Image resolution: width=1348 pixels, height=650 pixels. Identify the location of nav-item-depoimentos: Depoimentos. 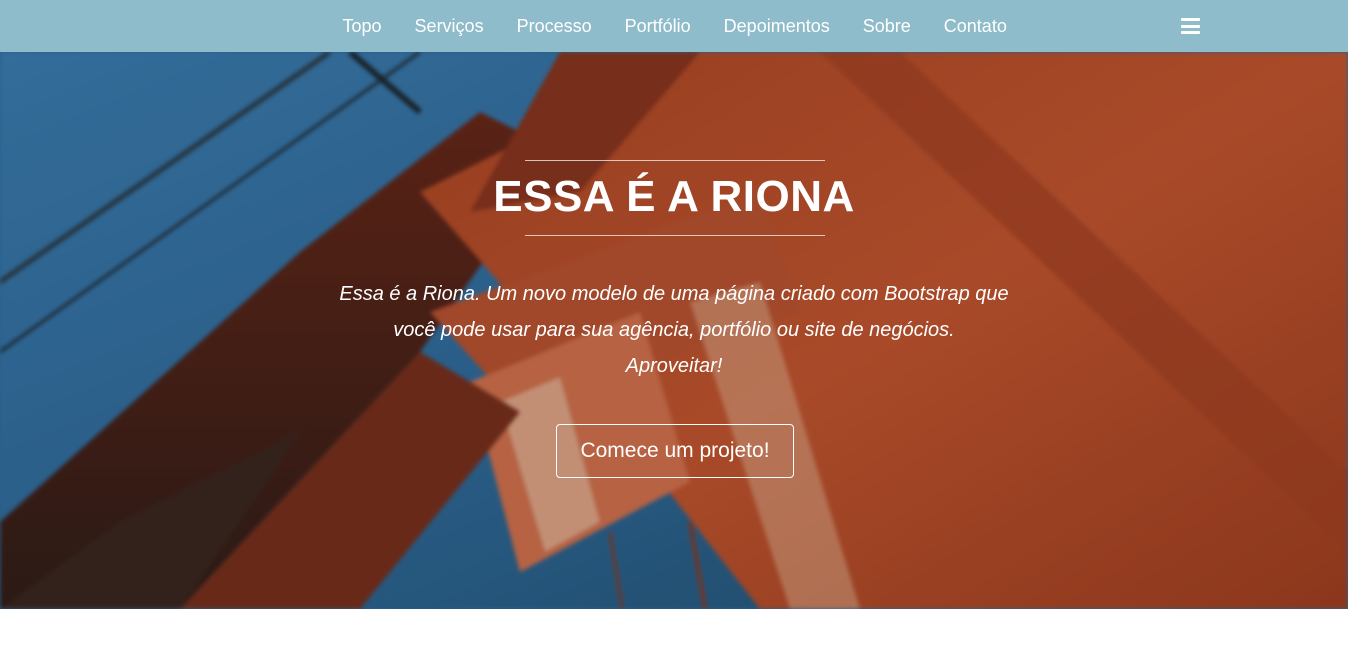
(776, 26).